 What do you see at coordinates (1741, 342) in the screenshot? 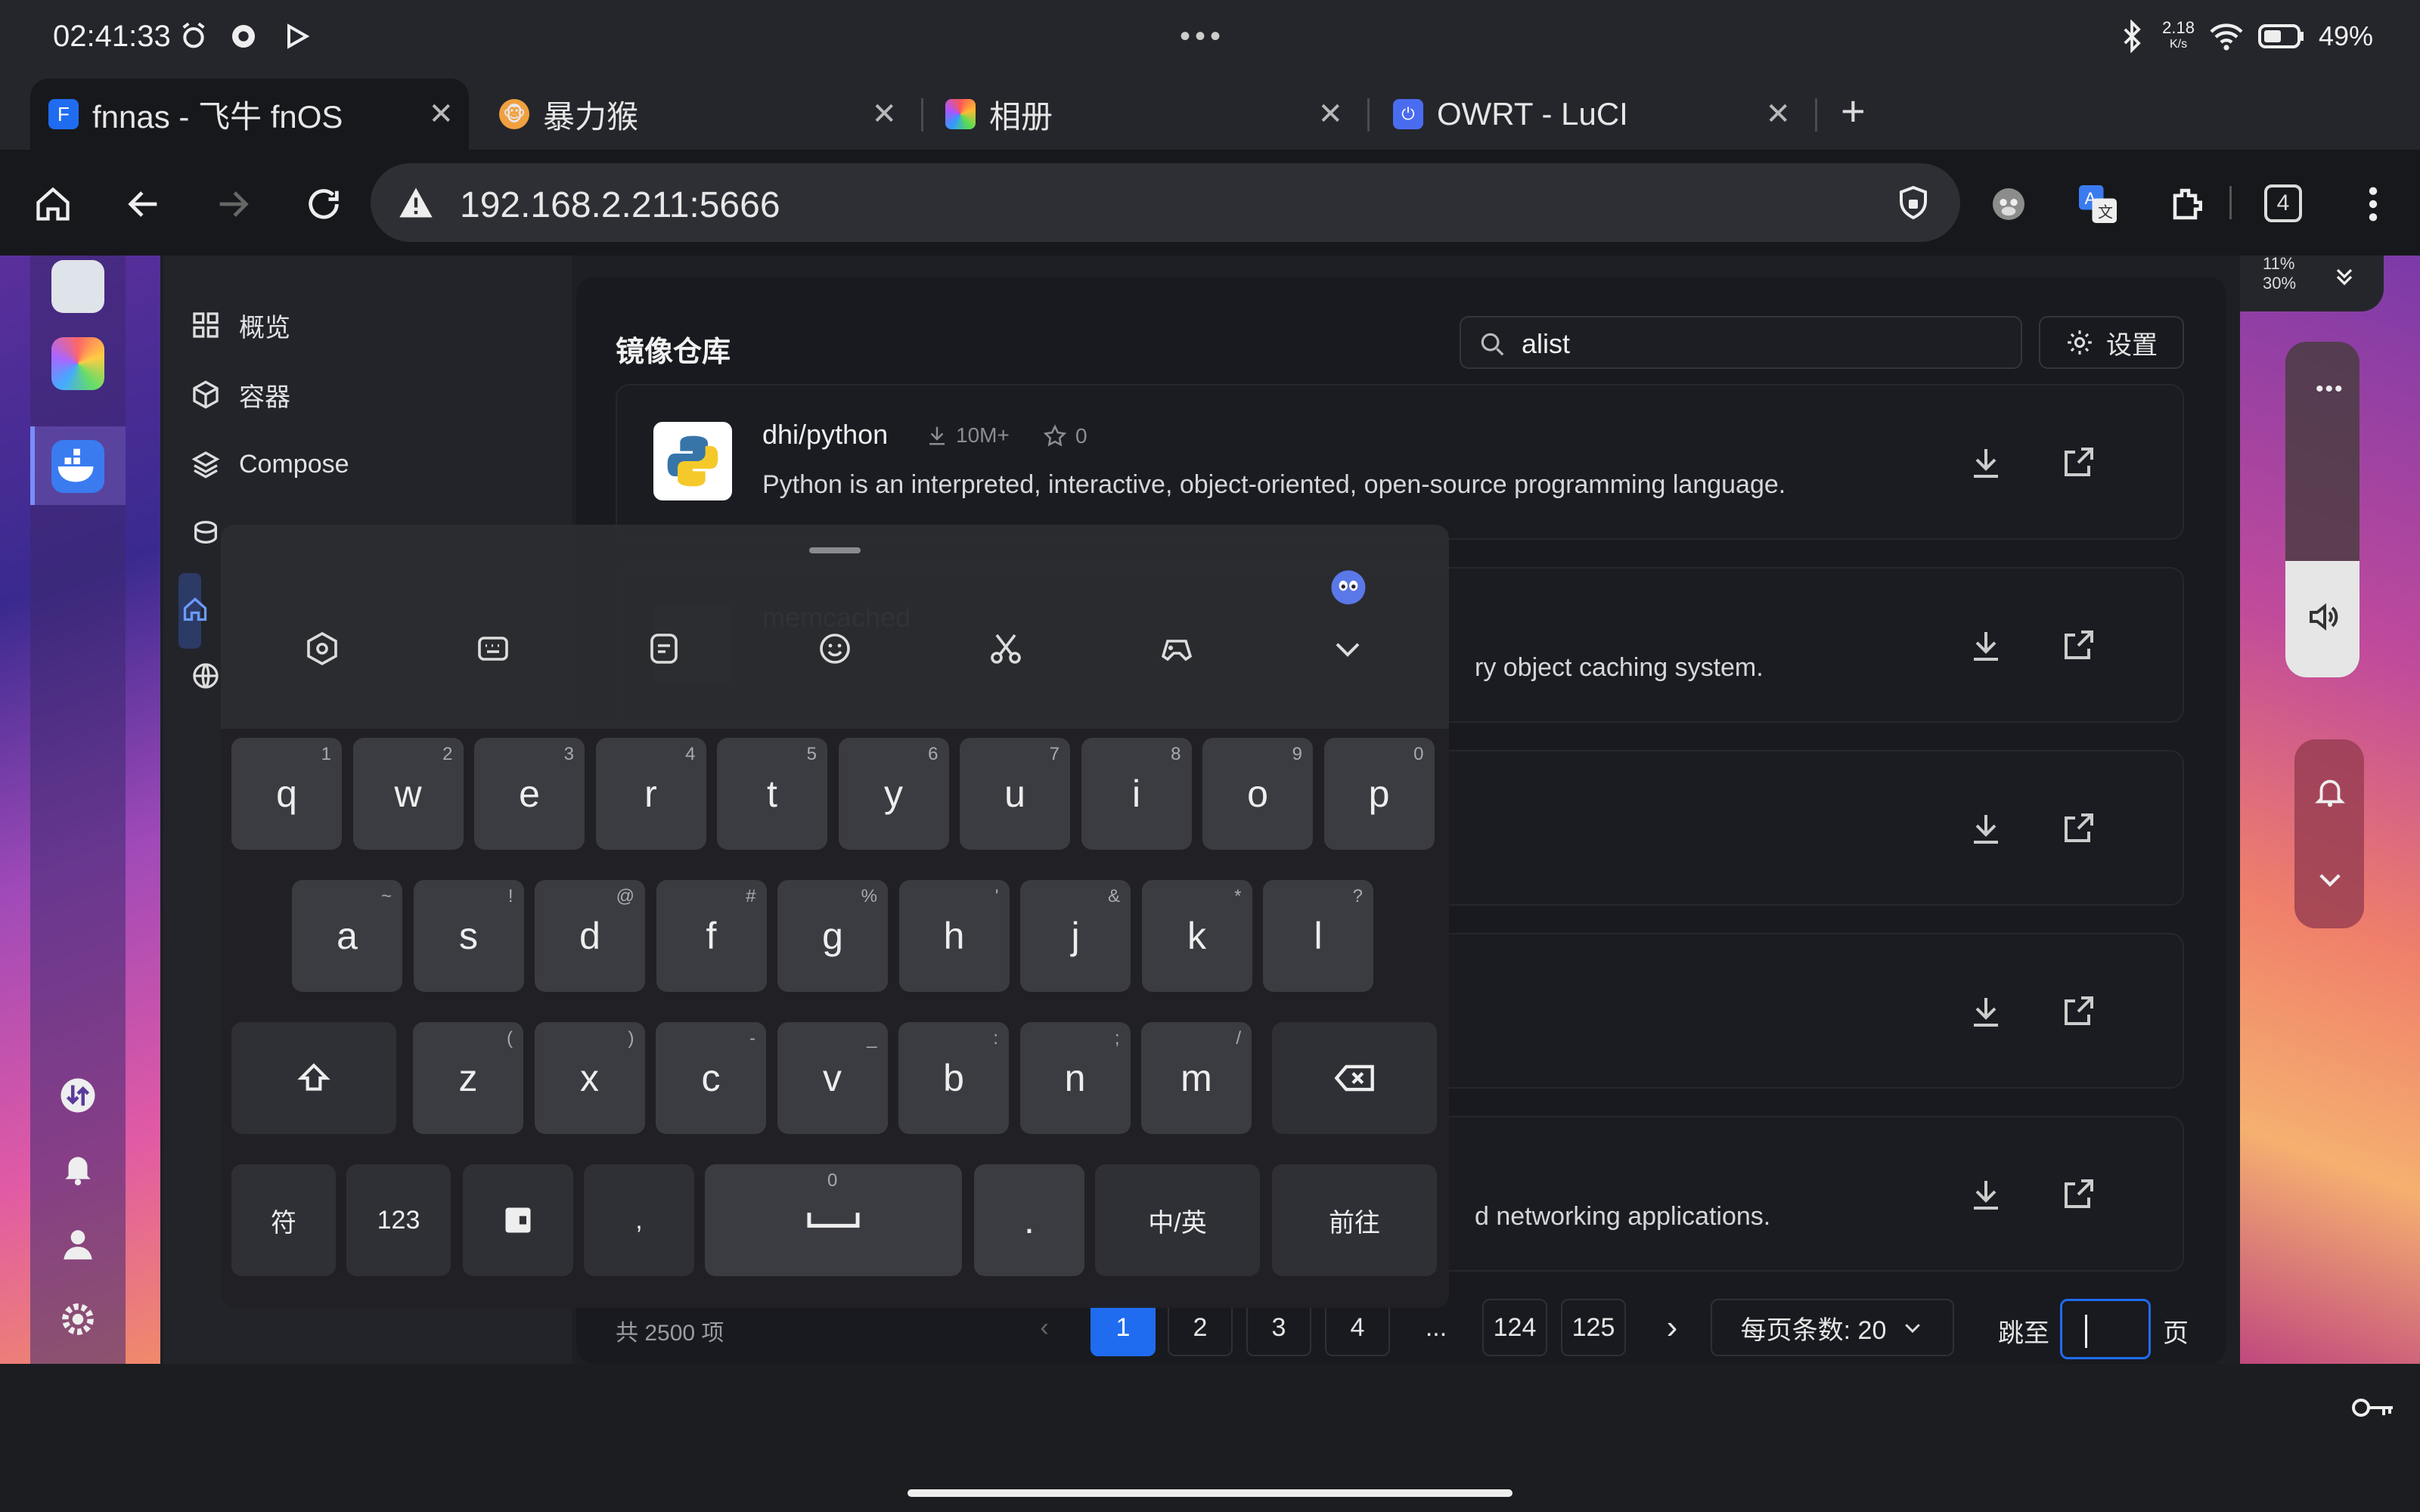
I see `search-input: alist` at bounding box center [1741, 342].